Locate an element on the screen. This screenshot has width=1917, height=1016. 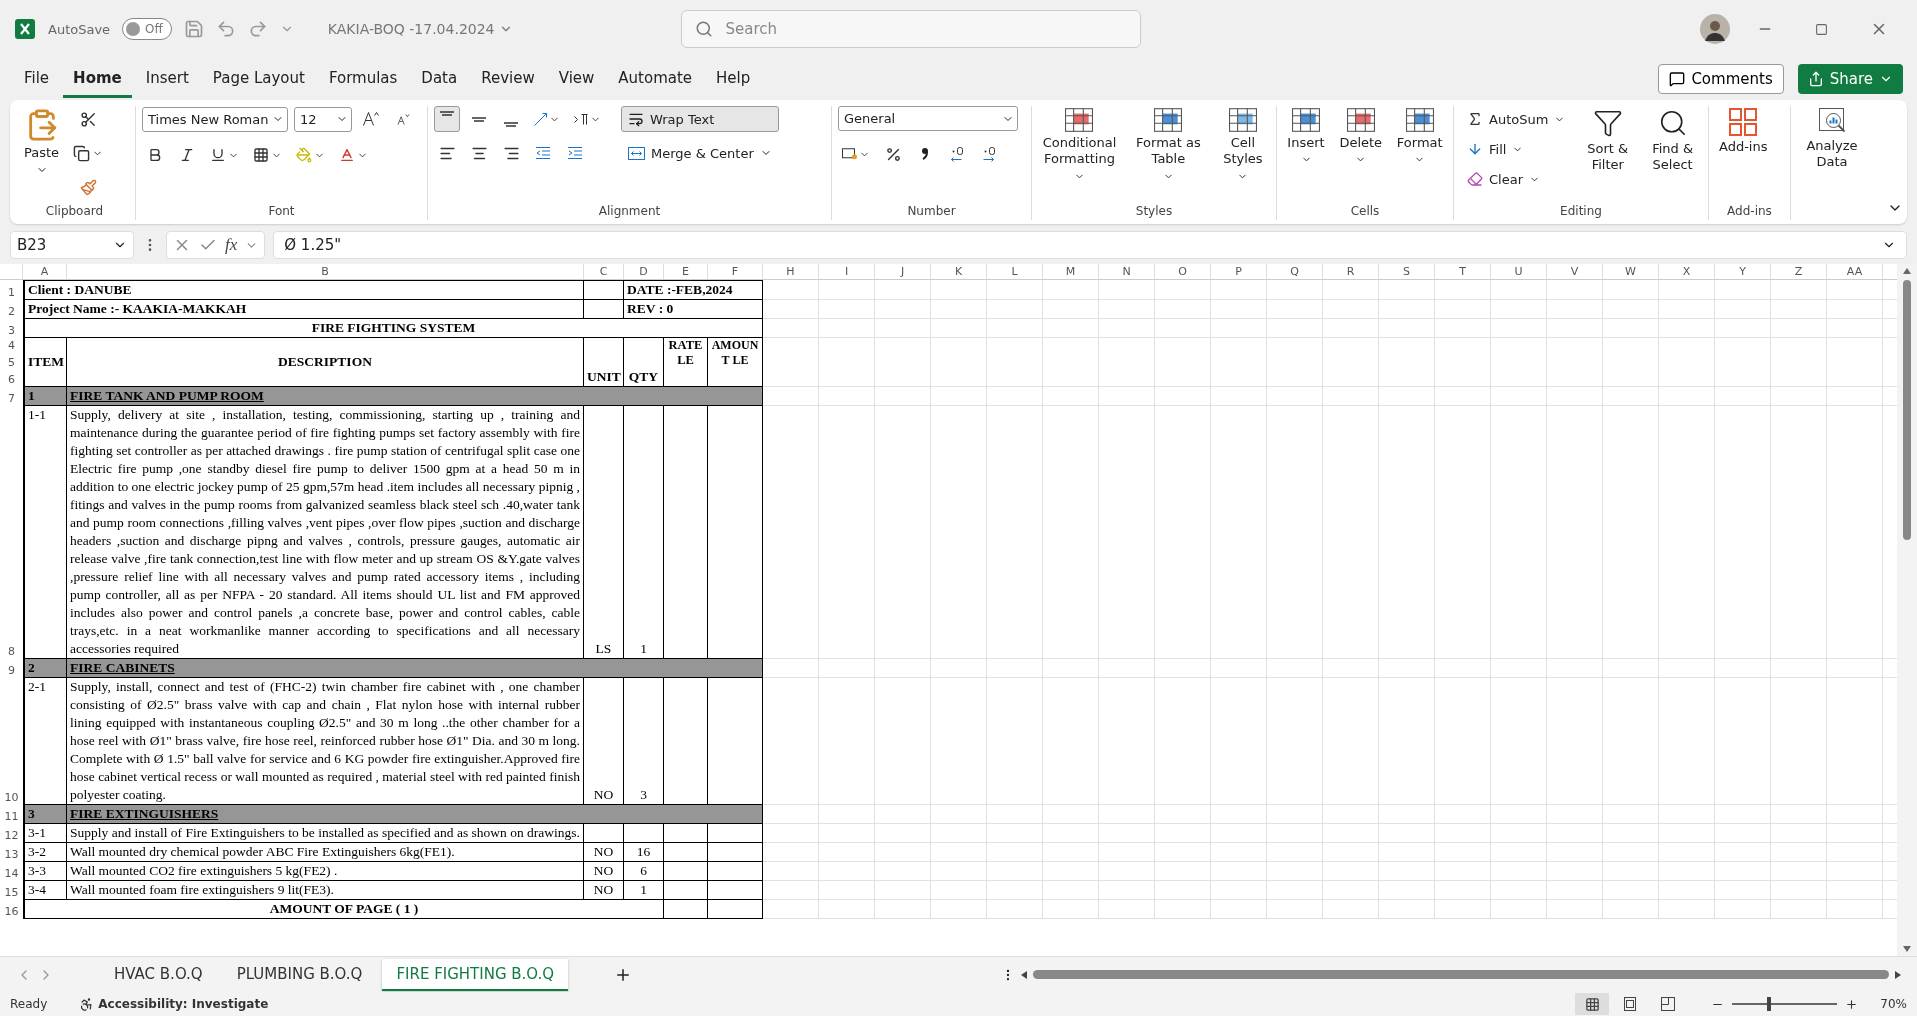
column-header: U is located at coordinates (1519, 271).